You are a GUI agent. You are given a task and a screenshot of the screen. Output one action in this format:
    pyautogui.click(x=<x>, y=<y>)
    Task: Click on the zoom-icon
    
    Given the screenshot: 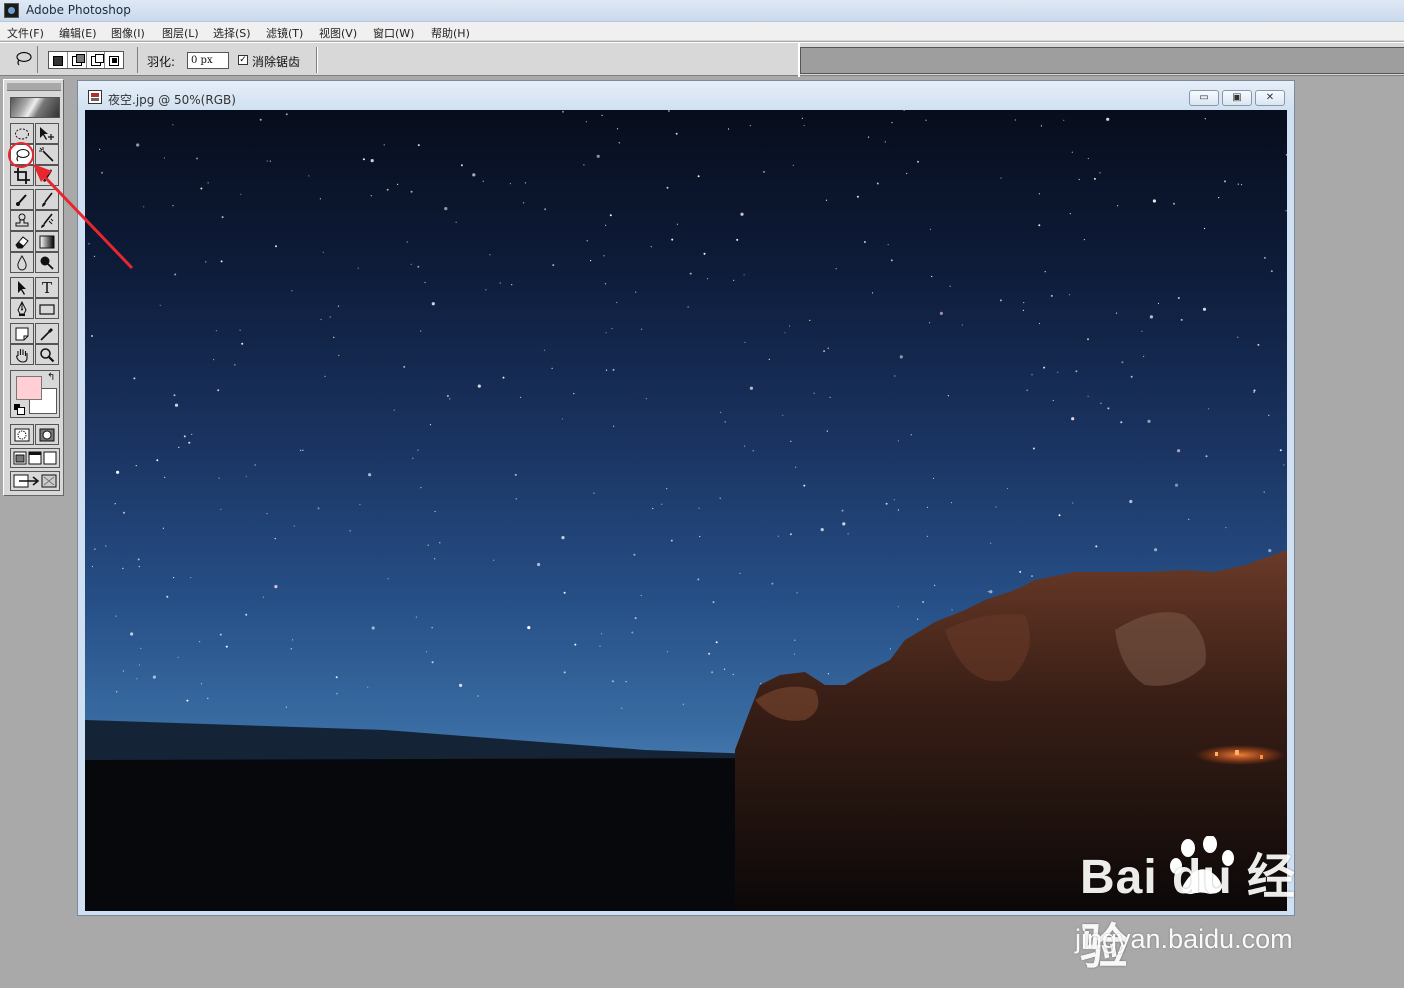 What is the action you would take?
    pyautogui.click(x=47, y=354)
    